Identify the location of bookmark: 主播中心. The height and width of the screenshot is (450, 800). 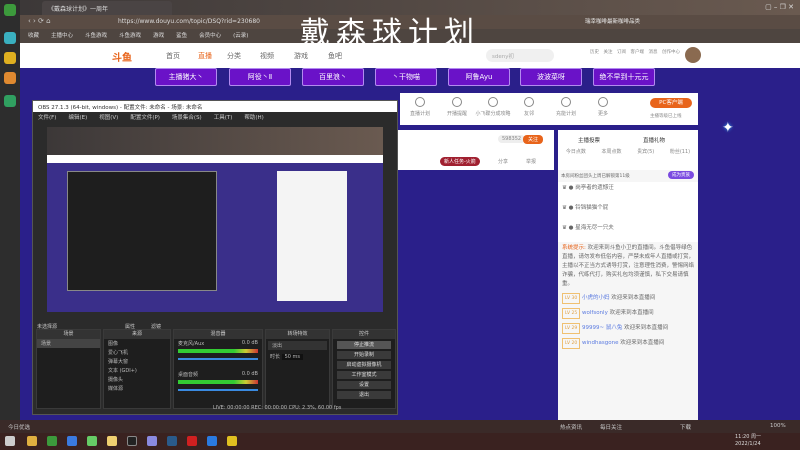
(62, 36).